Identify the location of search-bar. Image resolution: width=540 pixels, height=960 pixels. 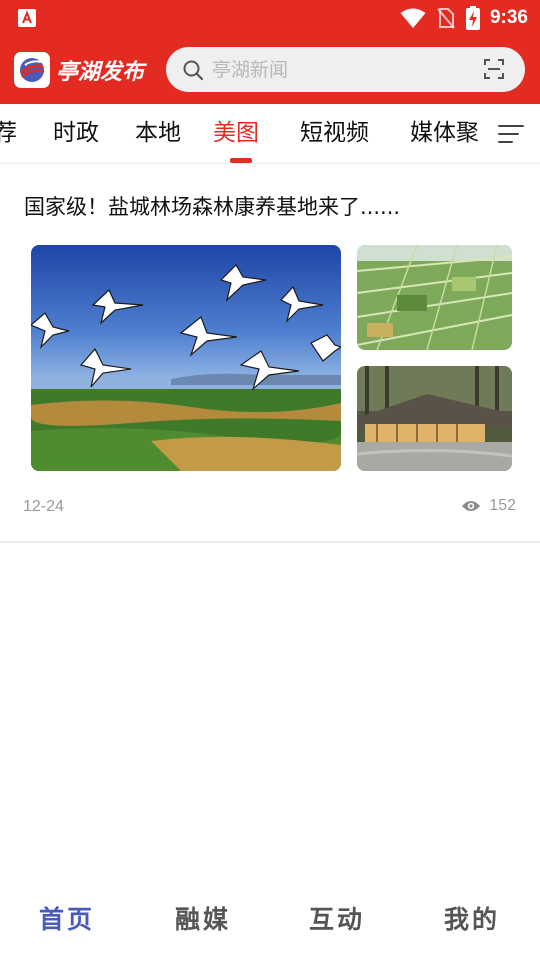
(345, 69).